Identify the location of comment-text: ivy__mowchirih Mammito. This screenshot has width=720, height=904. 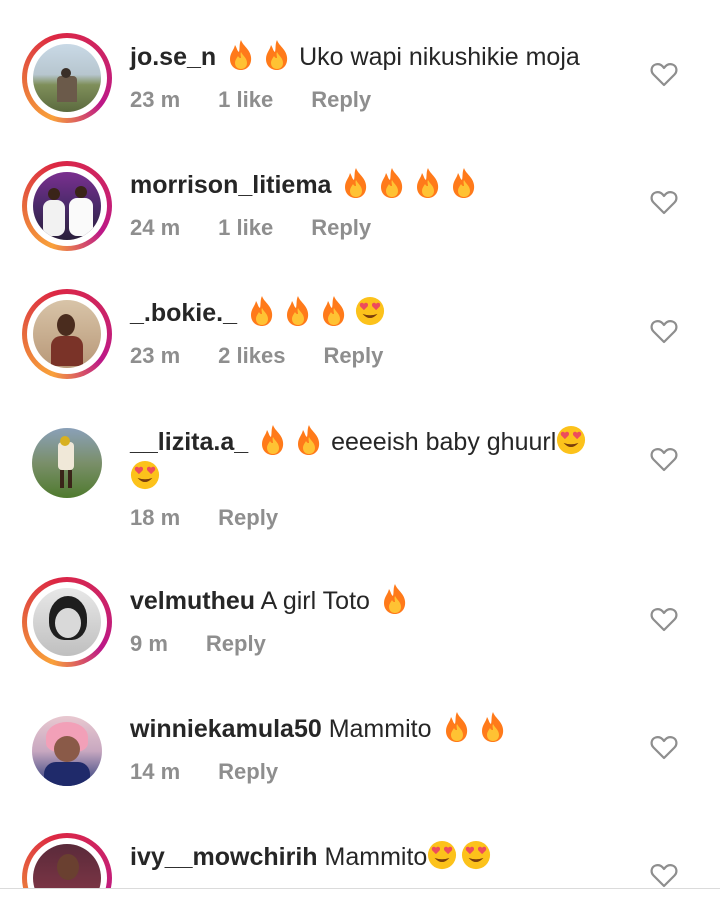
(385, 856).